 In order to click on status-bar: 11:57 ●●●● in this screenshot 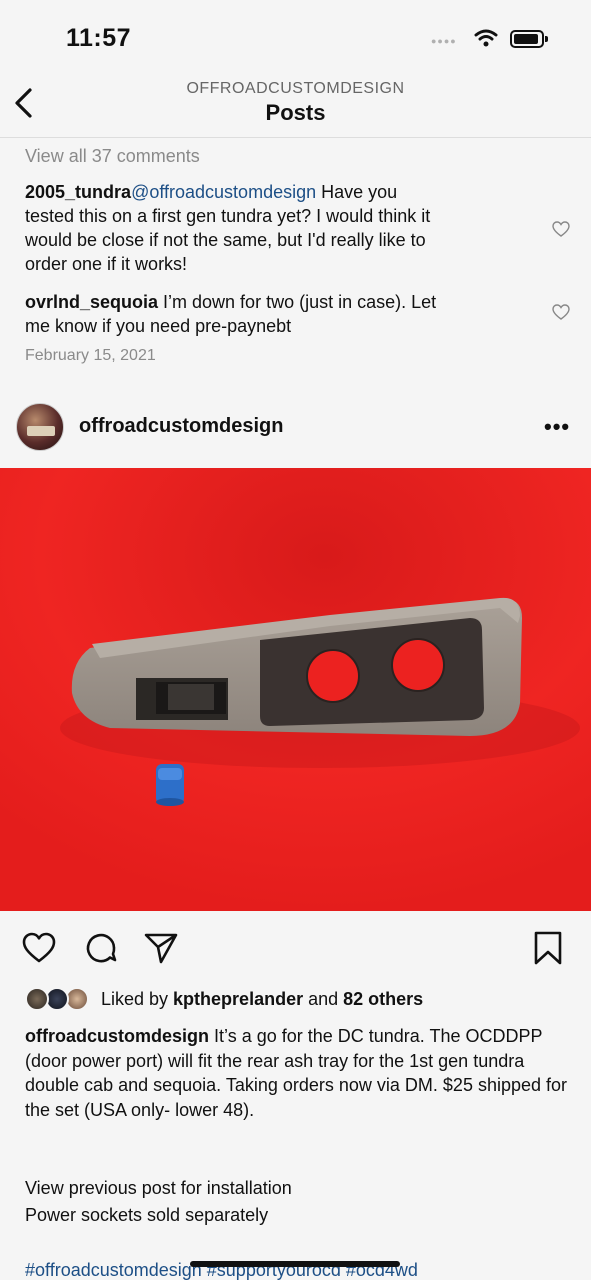, I will do `click(295, 37)`.